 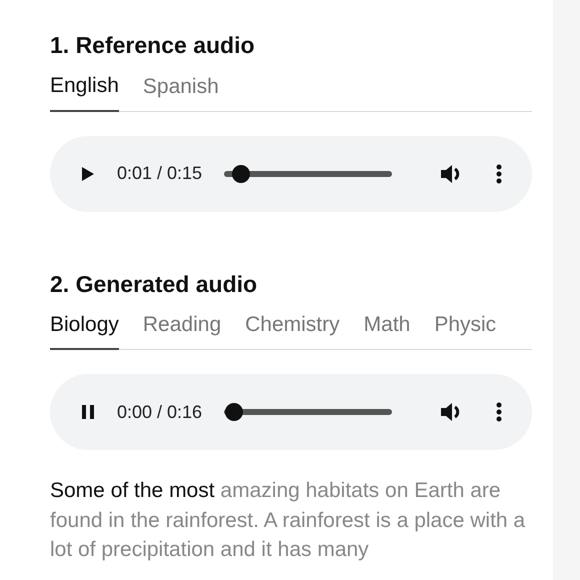 I want to click on pause-button, so click(x=88, y=412).